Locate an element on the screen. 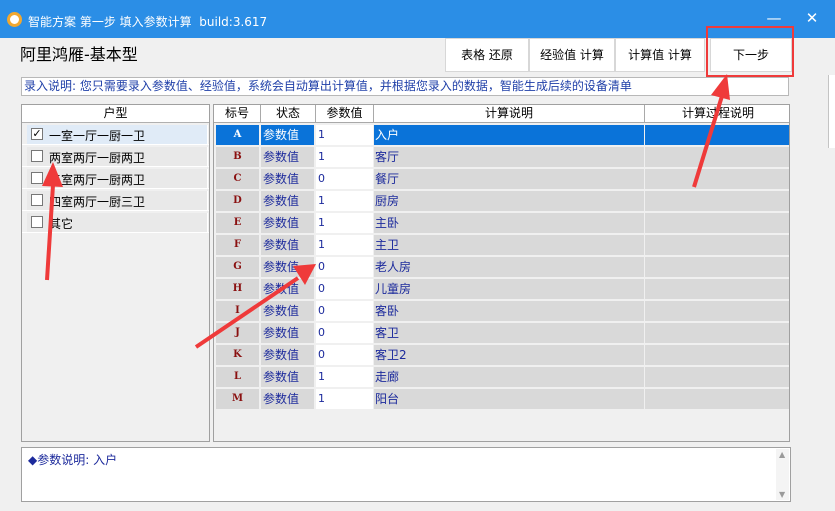 The image size is (835, 511). row-description-cell: 老人房 is located at coordinates (509, 267).